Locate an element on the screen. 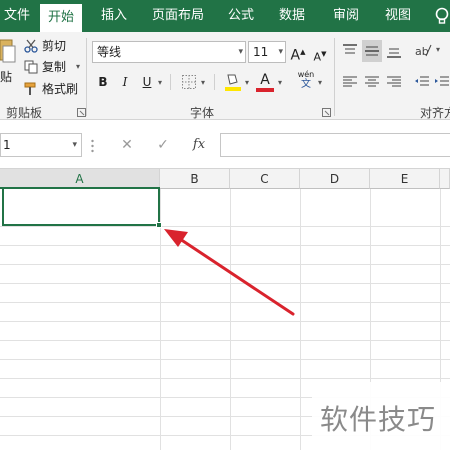  watermark: 软件技巧 is located at coordinates (381, 416).